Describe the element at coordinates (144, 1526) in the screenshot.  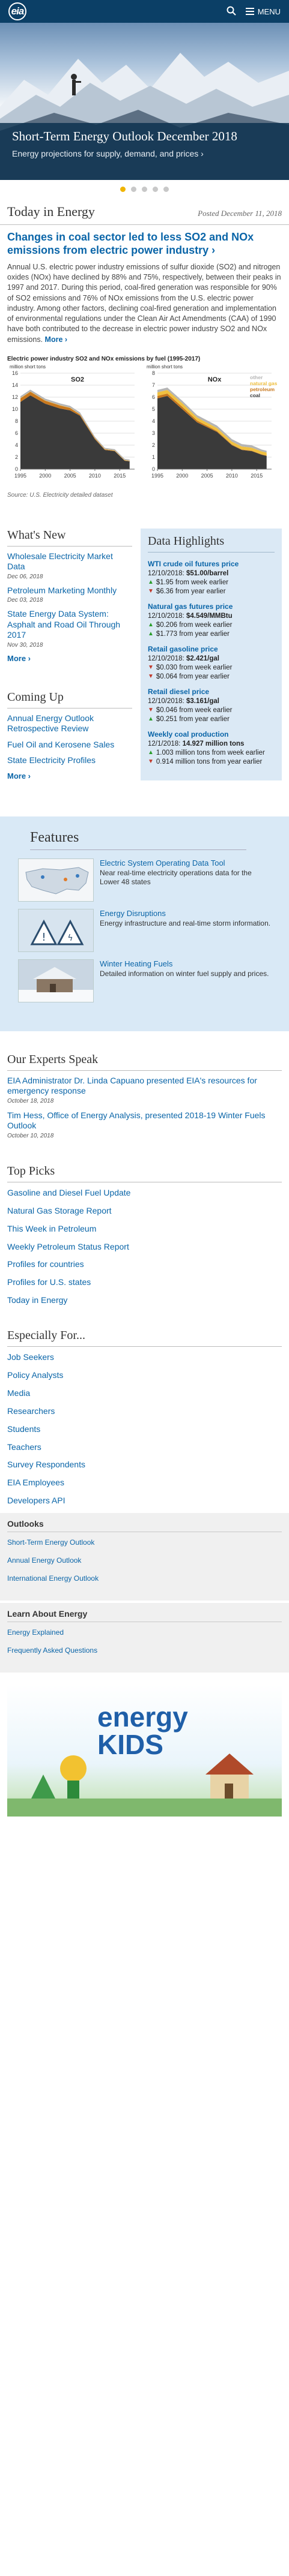
I see `outlooks-title: Outlooks` at that location.